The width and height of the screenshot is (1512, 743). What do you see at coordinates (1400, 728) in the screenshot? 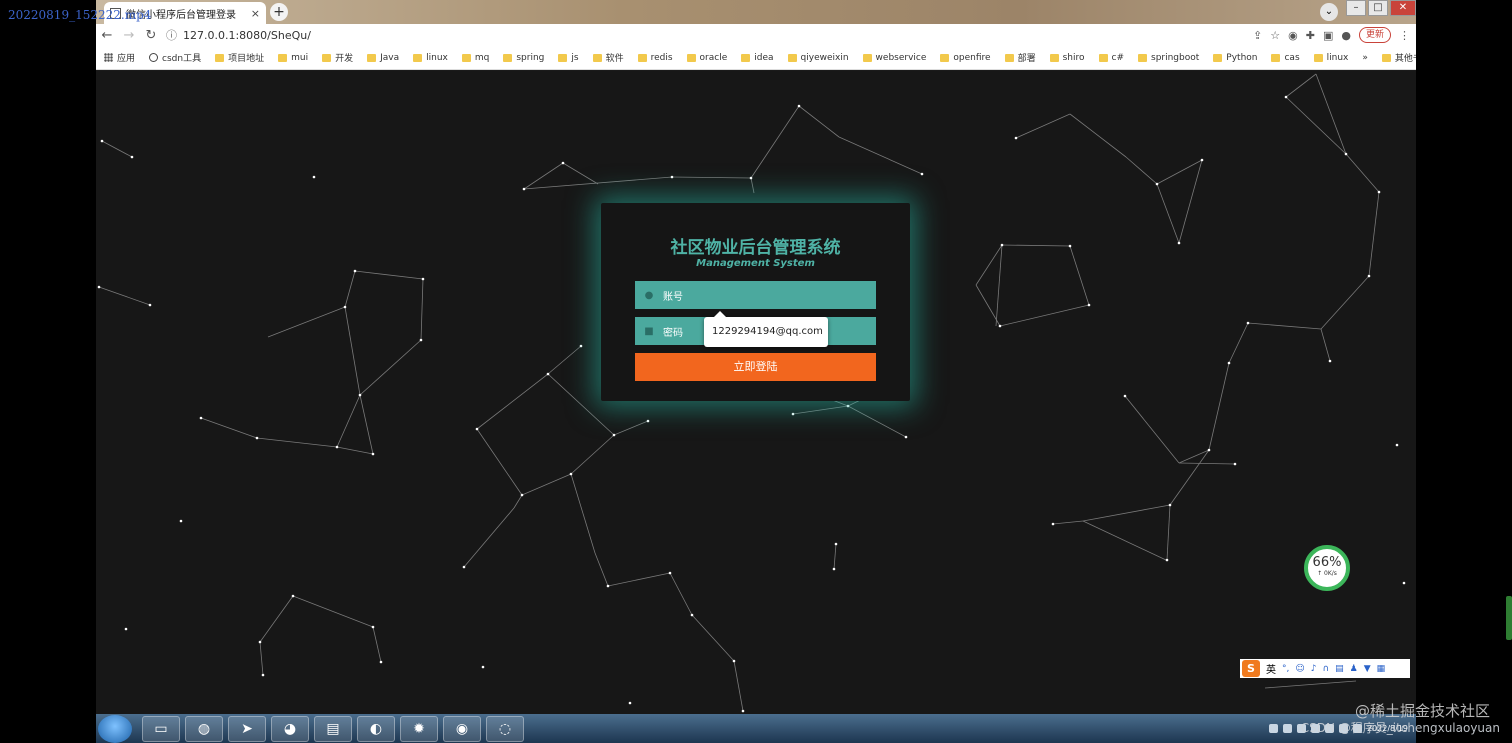
I see `csdn-watermark: CSDN @程序员_itchengxulaoyuan` at bounding box center [1400, 728].